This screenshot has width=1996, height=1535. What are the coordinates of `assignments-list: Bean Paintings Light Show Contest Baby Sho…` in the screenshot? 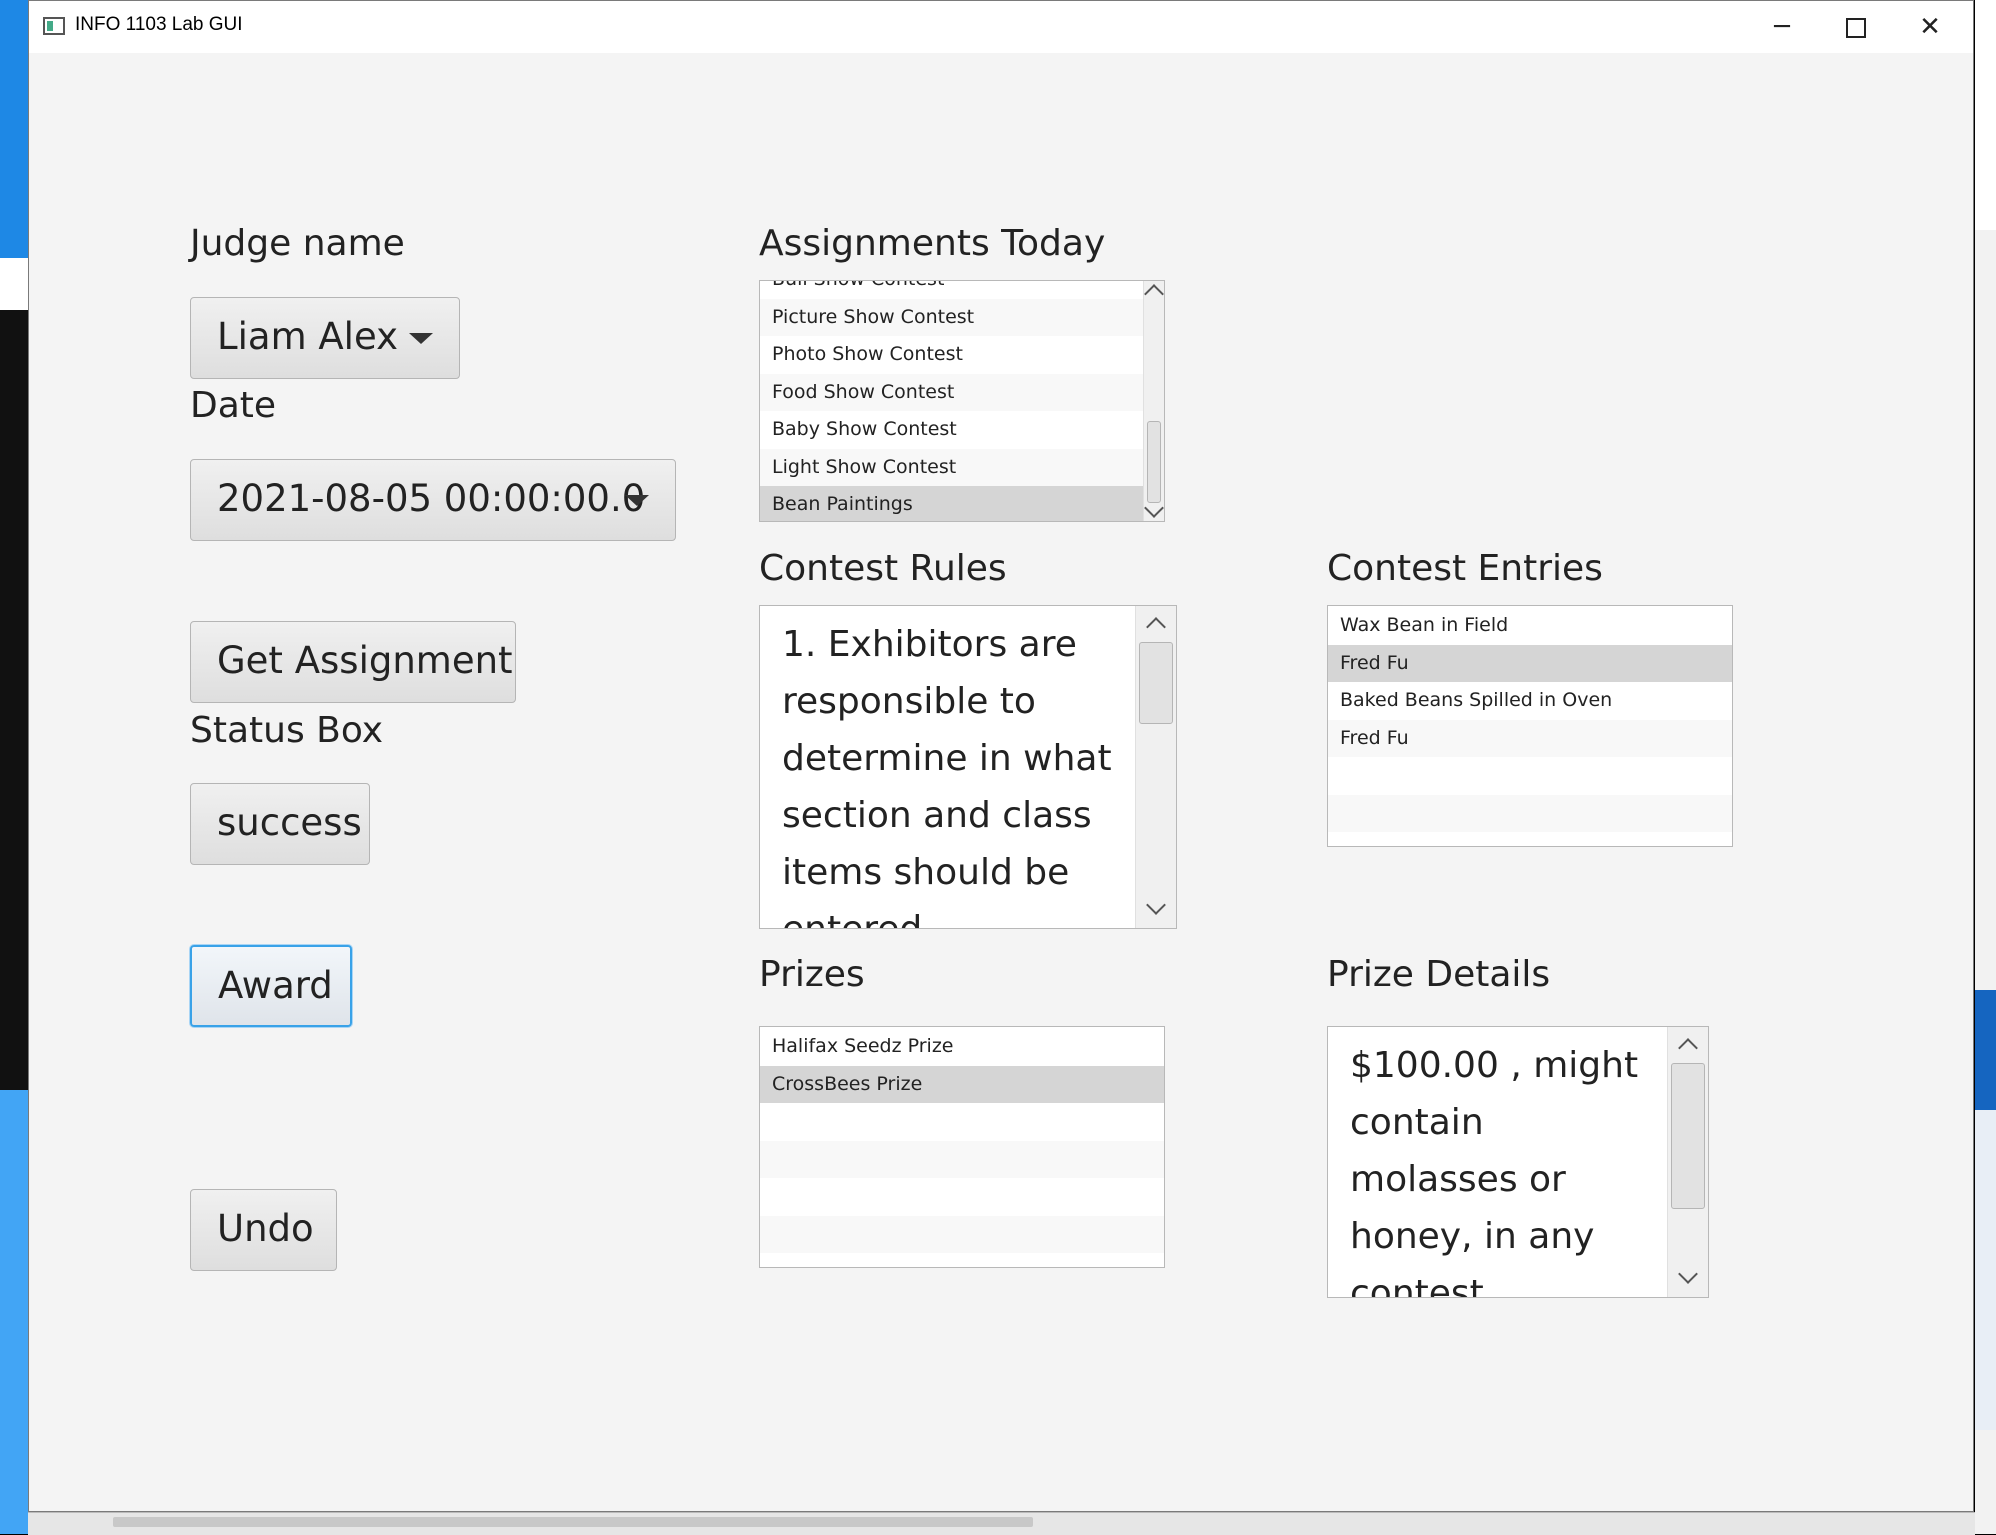 It's located at (962, 401).